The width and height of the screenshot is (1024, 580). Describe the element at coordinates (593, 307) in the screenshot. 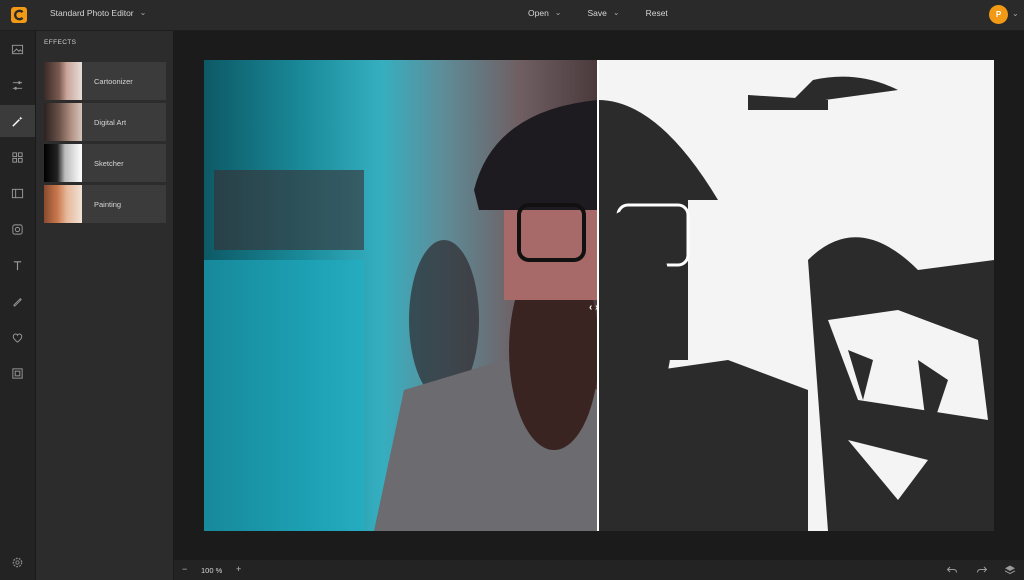

I see `split-handle-icon: ‹ ›` at that location.